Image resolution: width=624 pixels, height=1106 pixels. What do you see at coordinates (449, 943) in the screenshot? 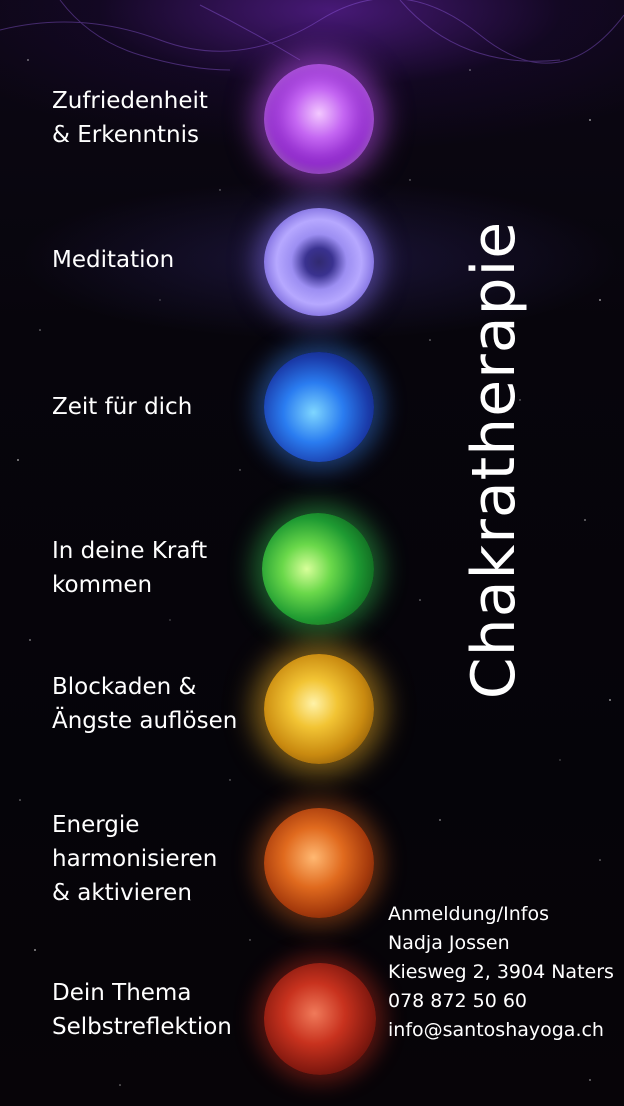
I see `contact-name: Nadja Jossen` at bounding box center [449, 943].